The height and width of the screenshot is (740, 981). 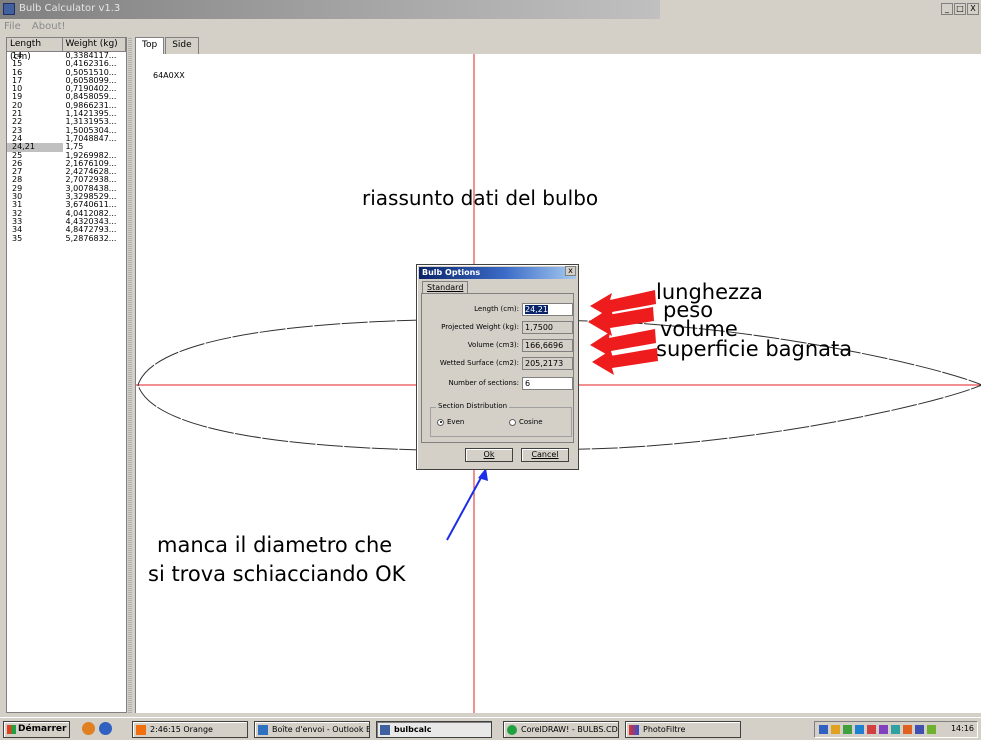 I want to click on tray-display-icon, so click(x=859, y=729).